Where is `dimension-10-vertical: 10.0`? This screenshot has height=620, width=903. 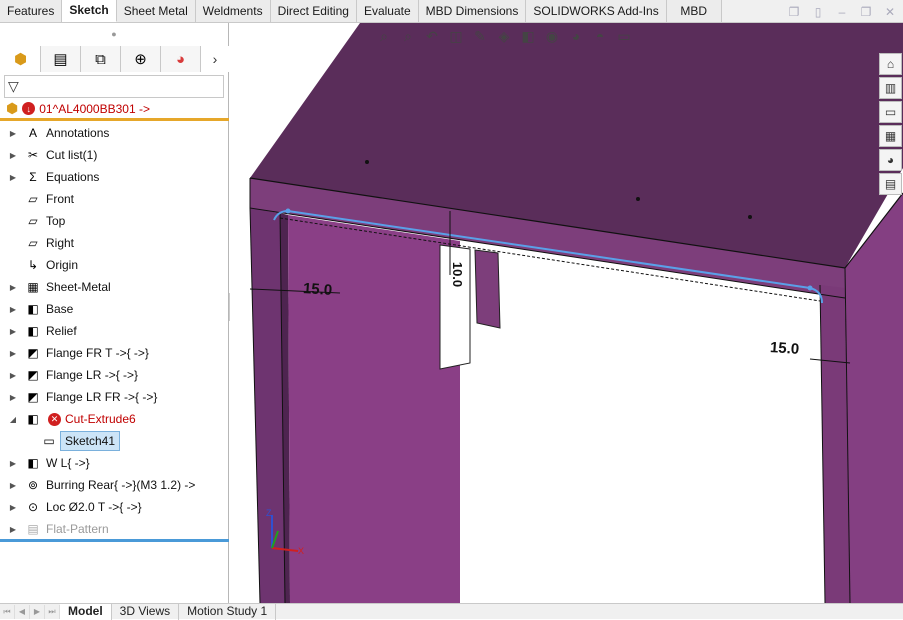
dimension-10-vertical: 10.0 is located at coordinates (457, 274).